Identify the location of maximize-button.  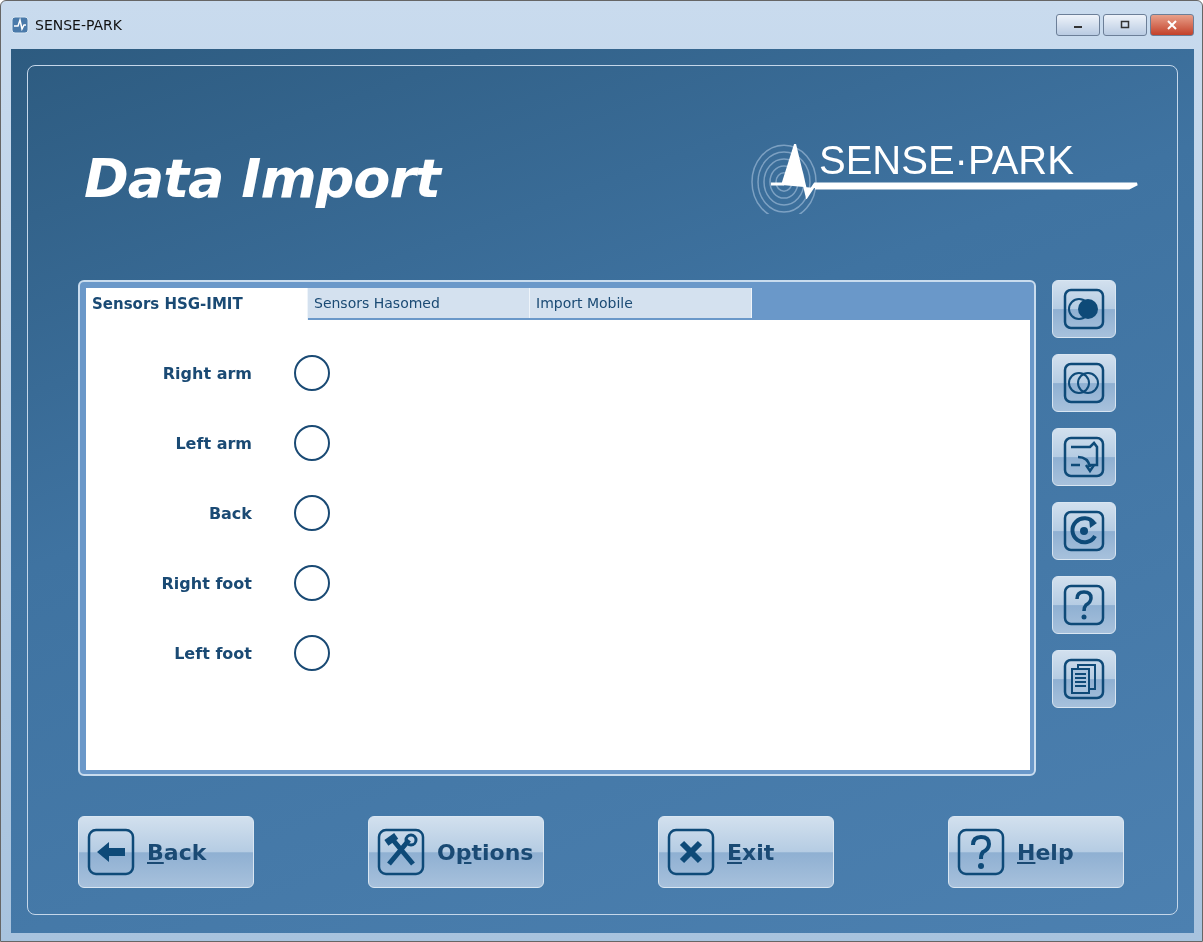
(1125, 25).